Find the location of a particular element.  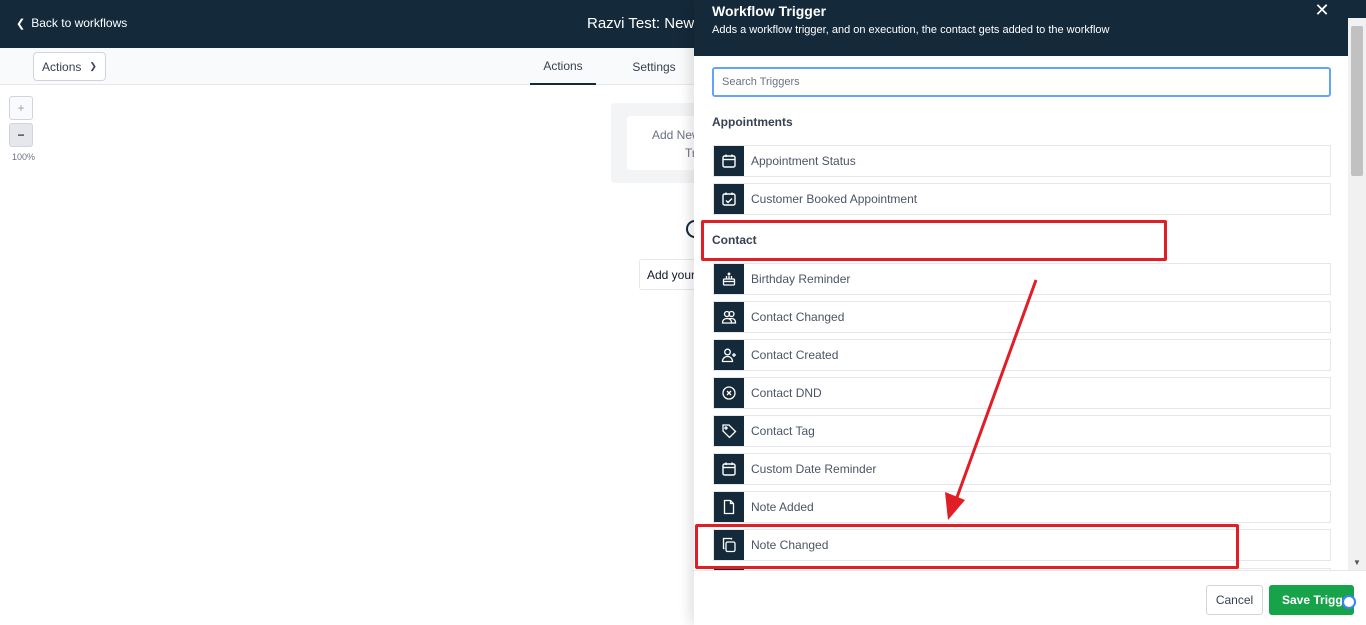

section-label-contact: Contact is located at coordinates (734, 240).